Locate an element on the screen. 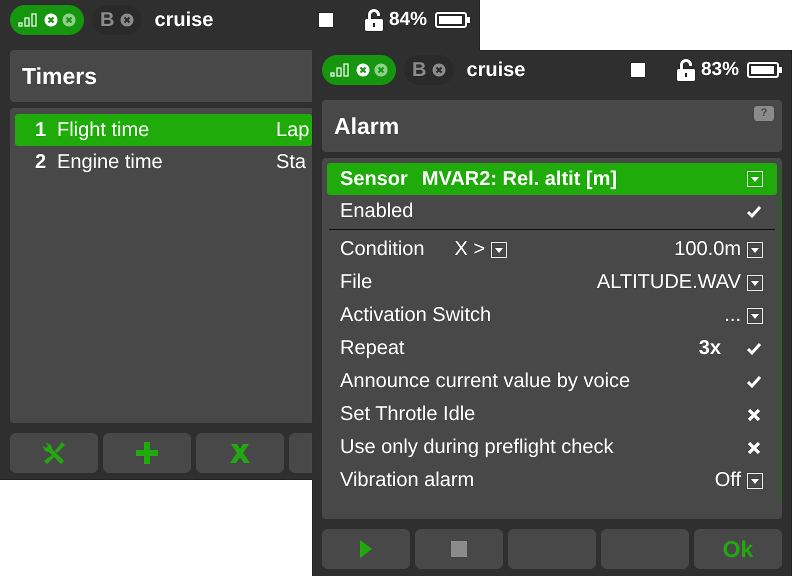 This screenshot has width=793, height=576. screen-title: Alarm is located at coordinates (367, 126).